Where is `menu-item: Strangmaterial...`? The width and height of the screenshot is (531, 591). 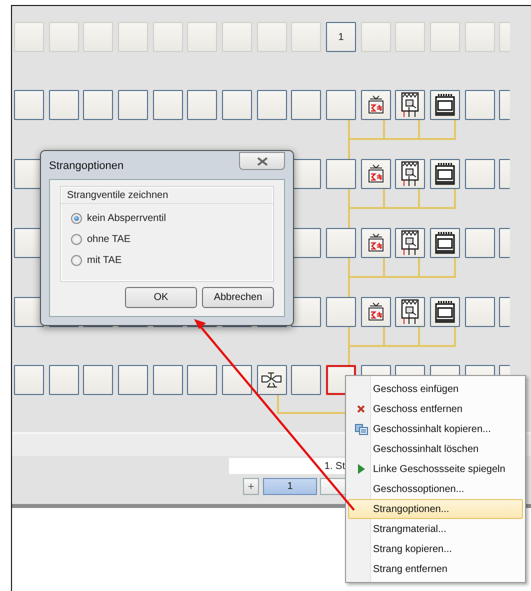 menu-item: Strangmaterial... is located at coordinates (435, 529).